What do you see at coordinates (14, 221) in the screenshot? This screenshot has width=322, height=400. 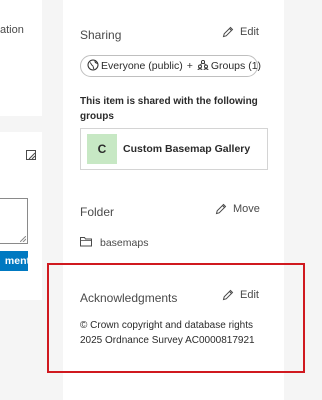 I see `comment-textarea` at bounding box center [14, 221].